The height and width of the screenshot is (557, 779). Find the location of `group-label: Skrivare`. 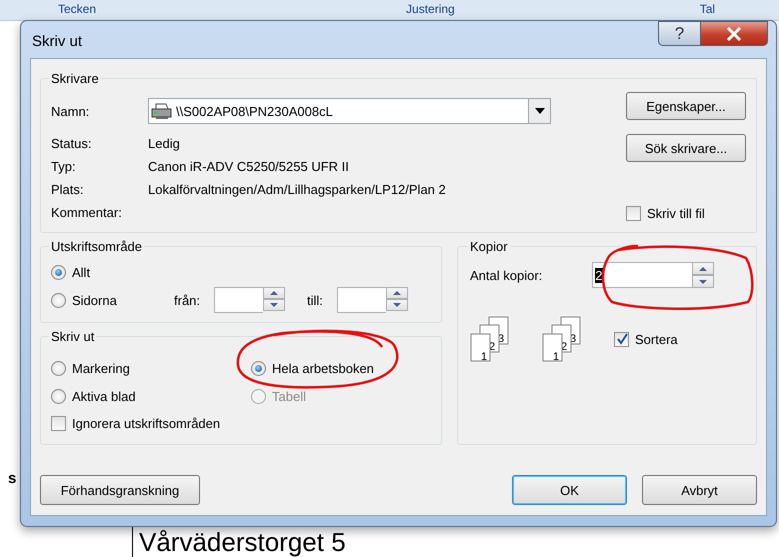

group-label: Skrivare is located at coordinates (75, 78).